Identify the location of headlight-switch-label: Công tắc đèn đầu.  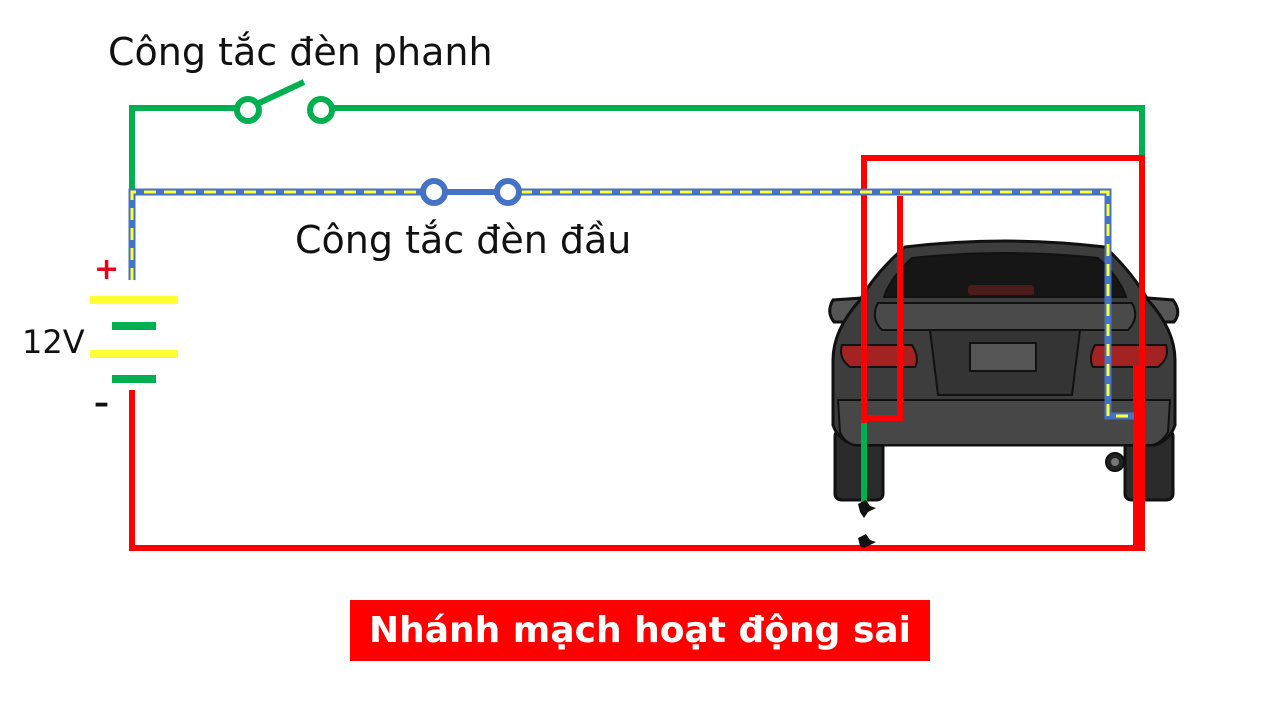
(463, 240).